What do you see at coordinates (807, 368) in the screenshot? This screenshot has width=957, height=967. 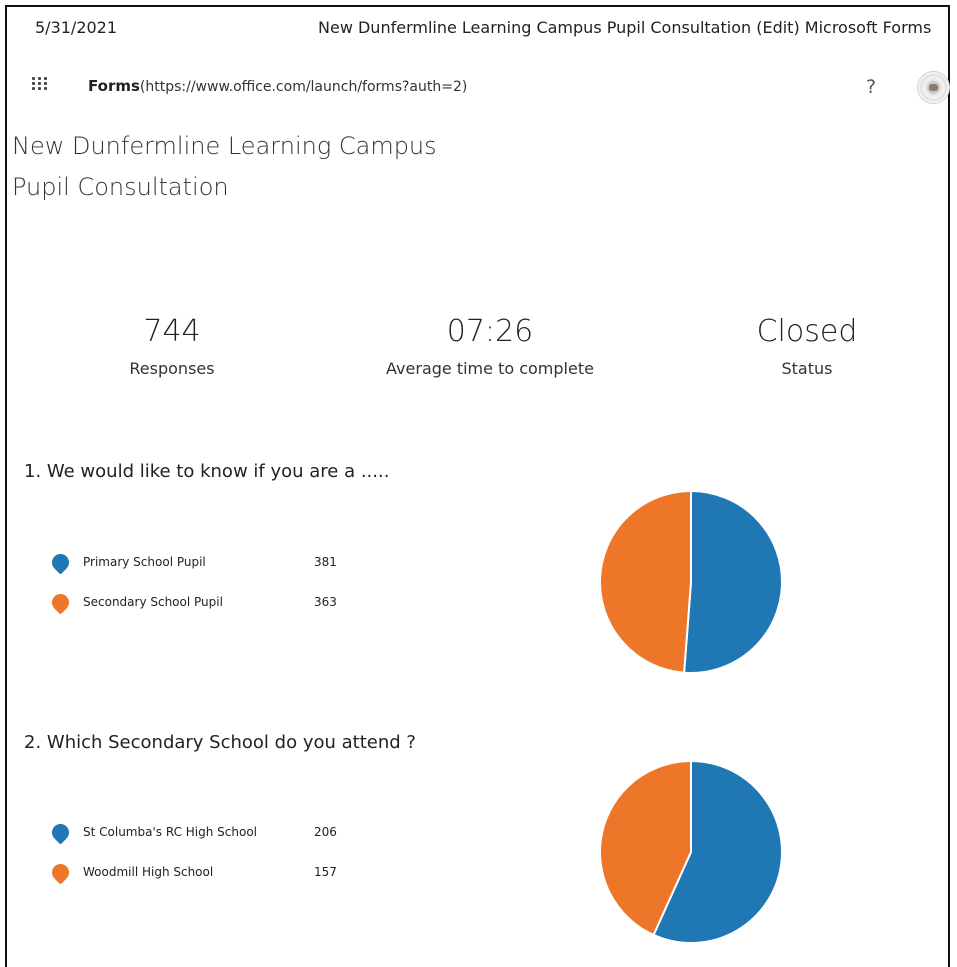 I see `stat-label: Status` at bounding box center [807, 368].